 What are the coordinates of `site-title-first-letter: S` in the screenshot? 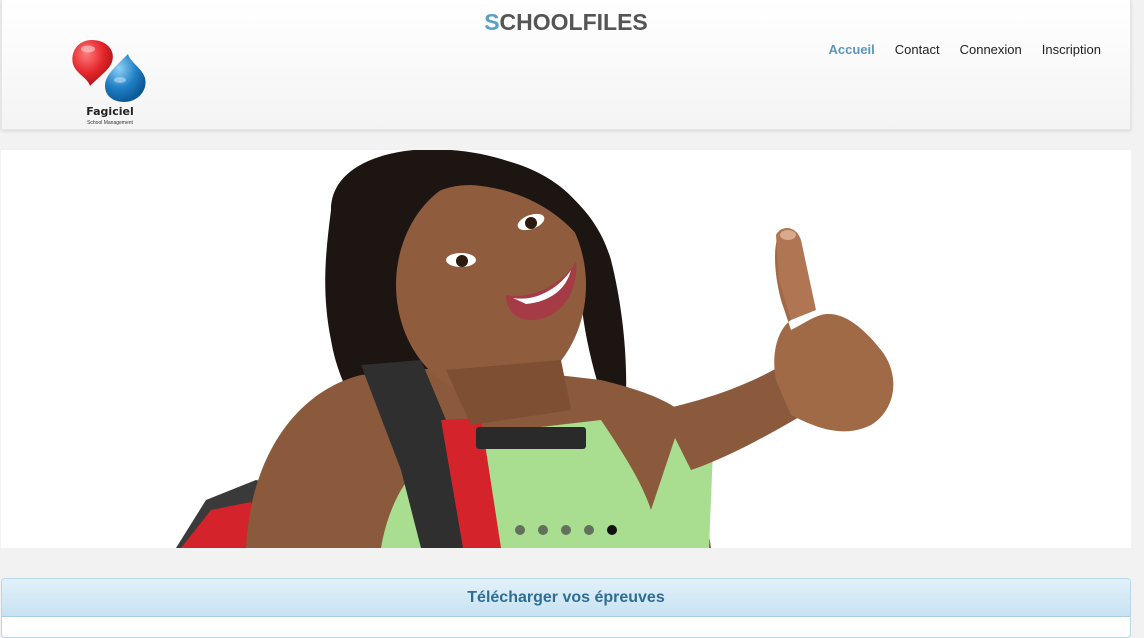 It's located at (492, 22).